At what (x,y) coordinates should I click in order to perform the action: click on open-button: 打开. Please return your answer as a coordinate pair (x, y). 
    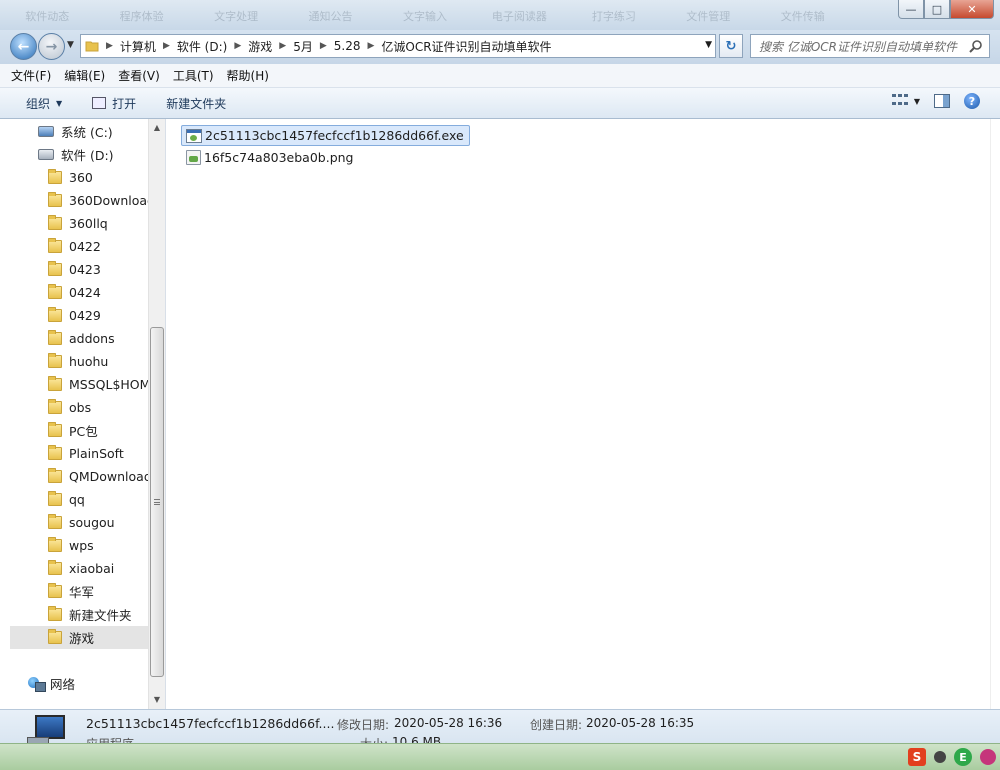
    Looking at the image, I should click on (114, 103).